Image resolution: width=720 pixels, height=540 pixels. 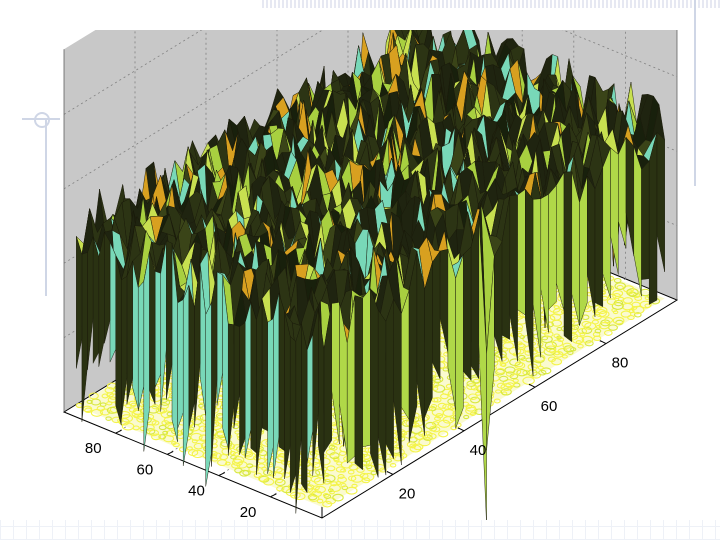 I want to click on y-tick-label: 60, so click(x=145, y=469).